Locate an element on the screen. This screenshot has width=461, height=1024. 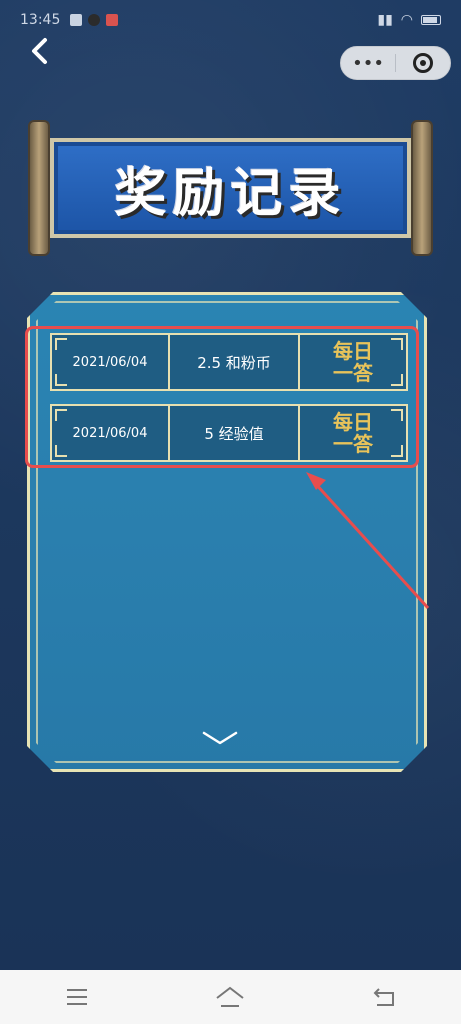
more-button: ••• is located at coordinates (368, 63).